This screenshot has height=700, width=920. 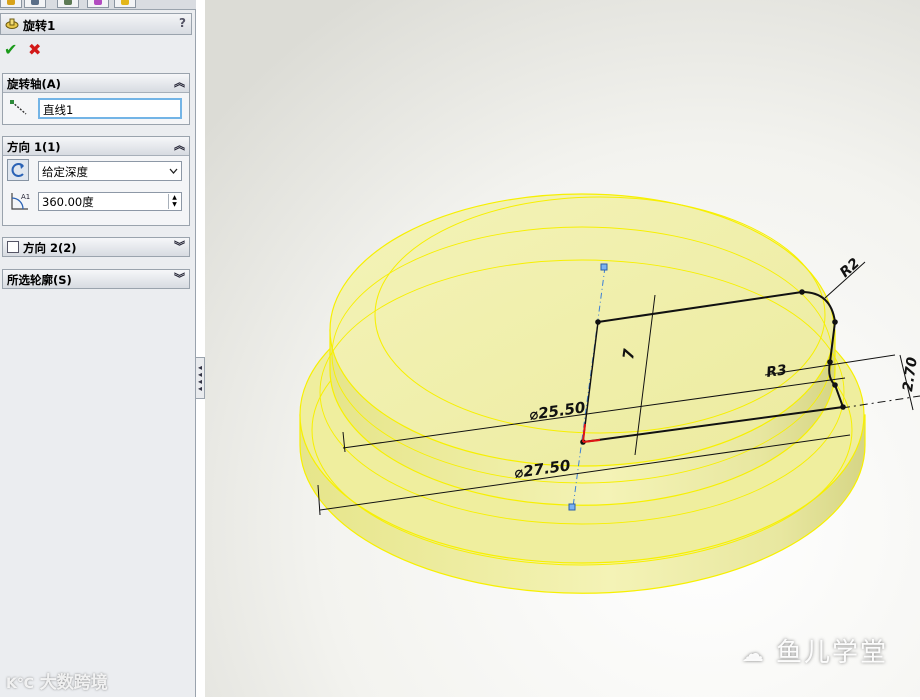 I want to click on reverse-direction-icon, so click(x=17, y=170).